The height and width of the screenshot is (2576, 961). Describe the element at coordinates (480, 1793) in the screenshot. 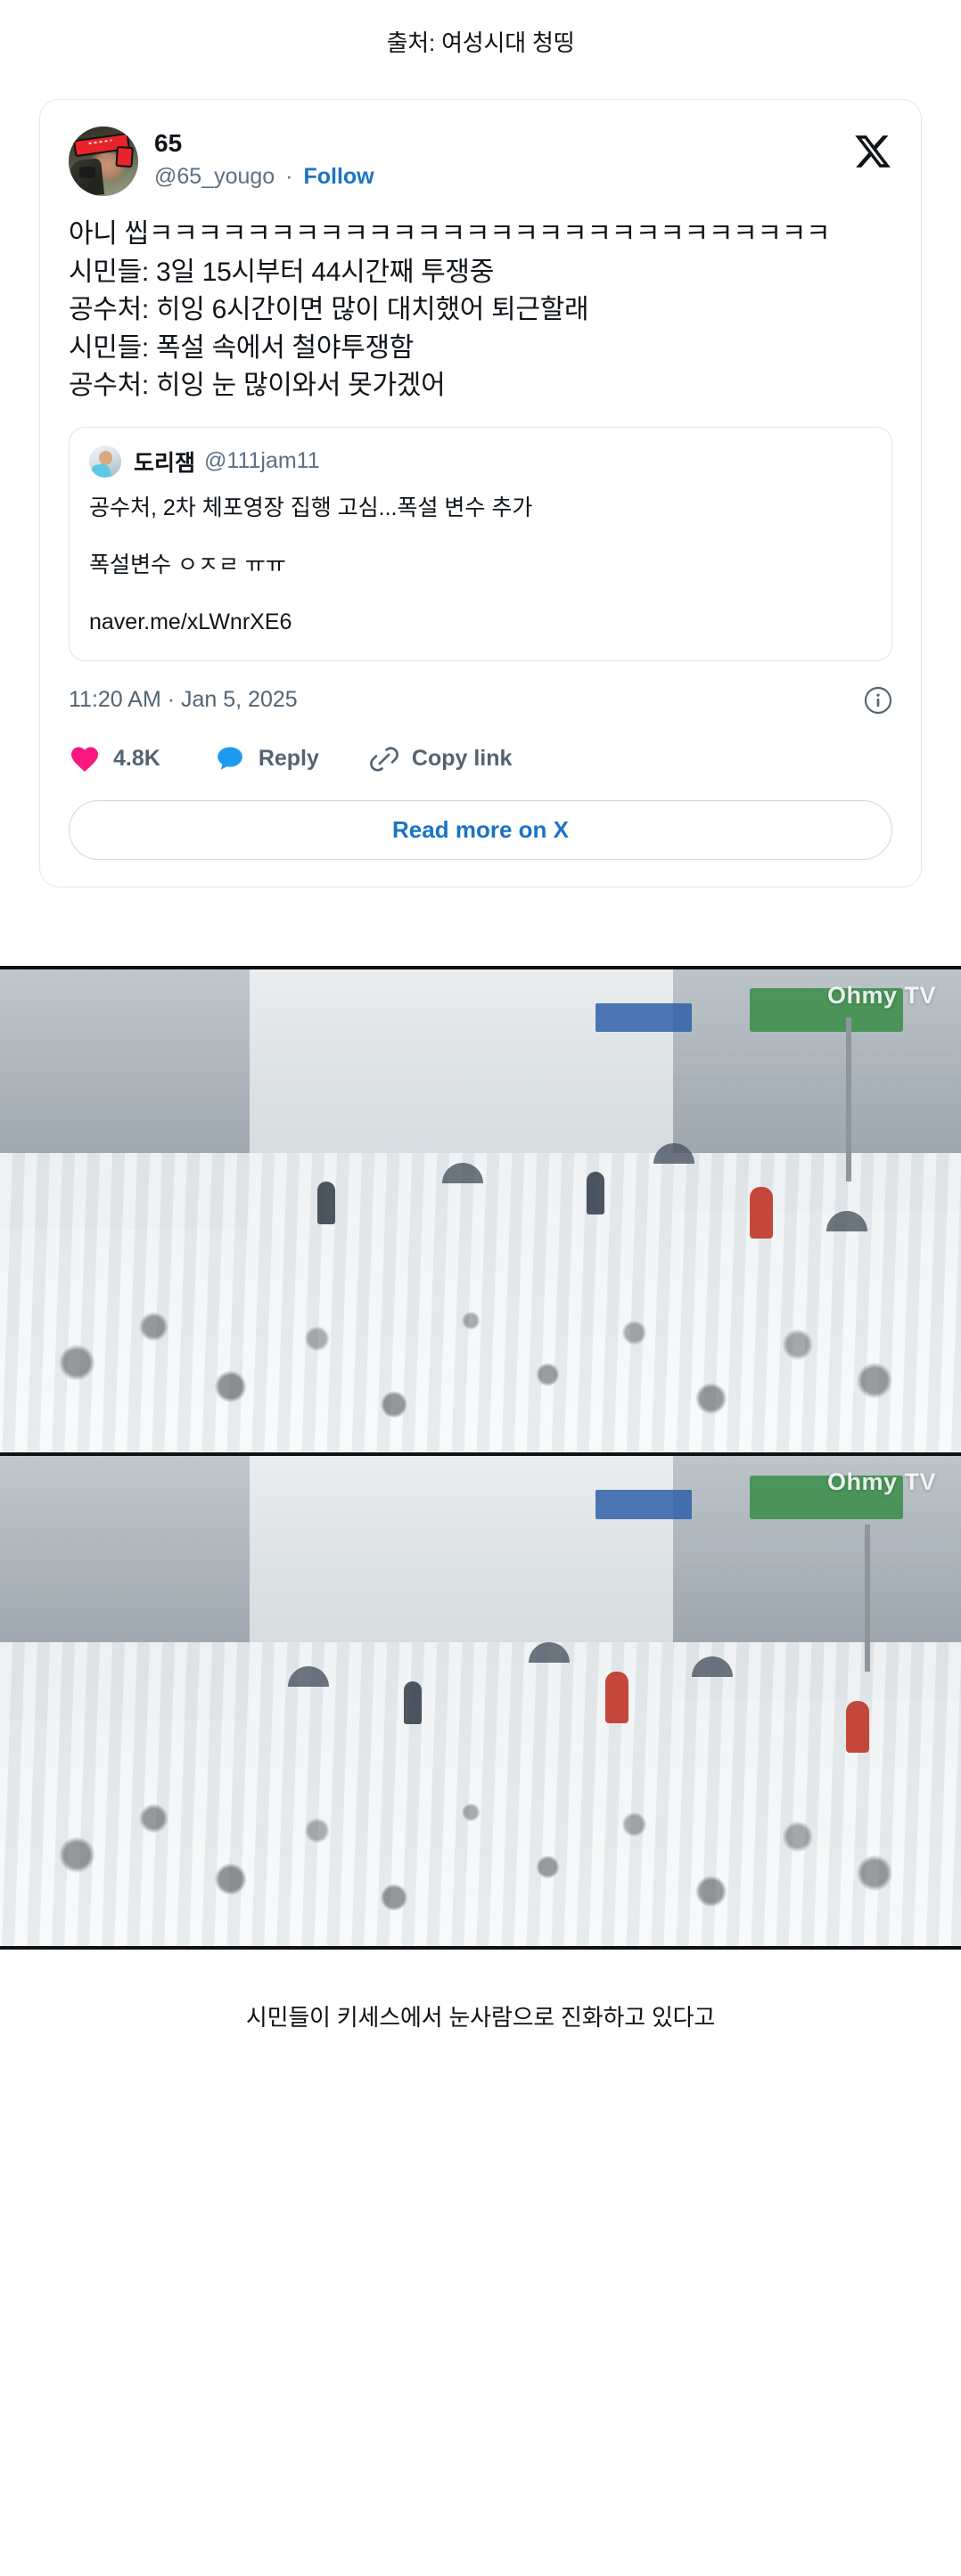

I see `photo-2-crowd` at that location.